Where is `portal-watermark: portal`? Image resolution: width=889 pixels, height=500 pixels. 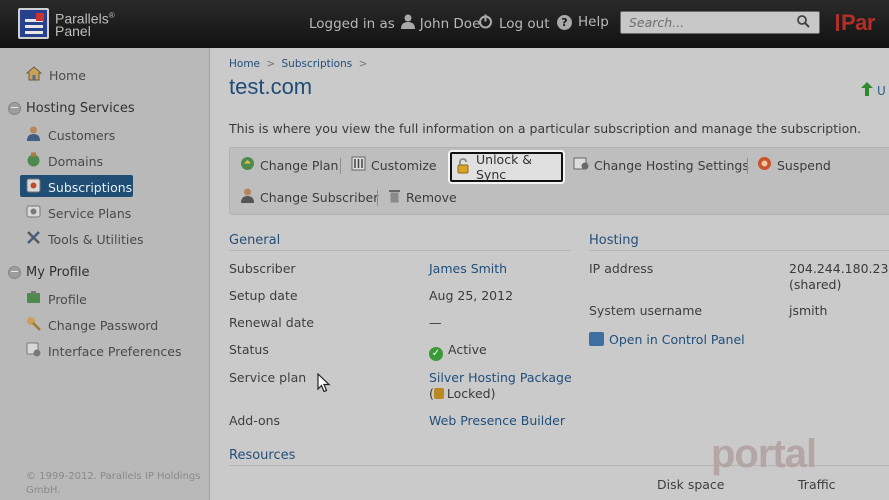 portal-watermark: portal is located at coordinates (764, 454).